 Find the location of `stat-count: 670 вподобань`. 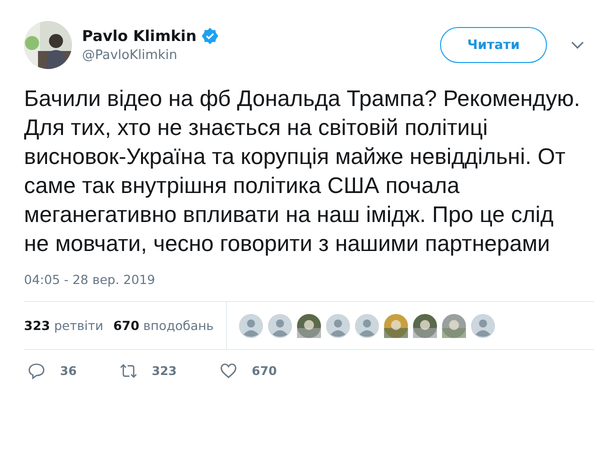

stat-count: 670 вподобань is located at coordinates (163, 325).